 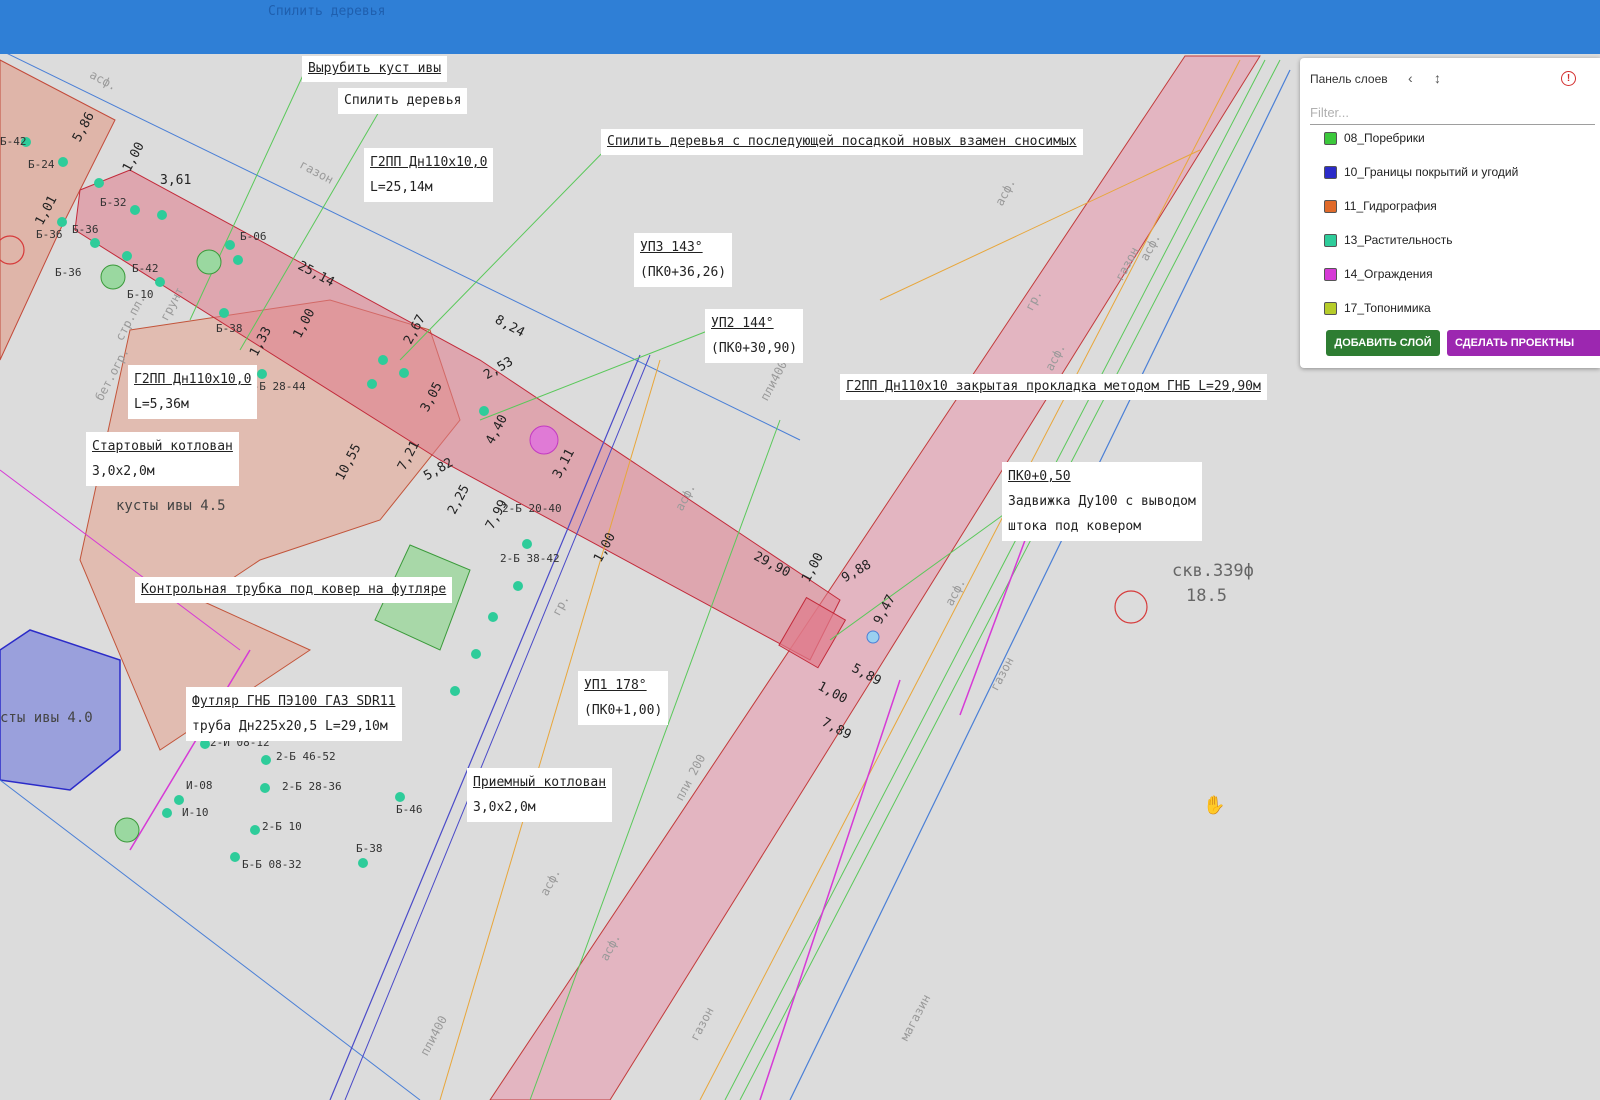 What do you see at coordinates (1349, 79) in the screenshot?
I see `panel-title: Панель слоев` at bounding box center [1349, 79].